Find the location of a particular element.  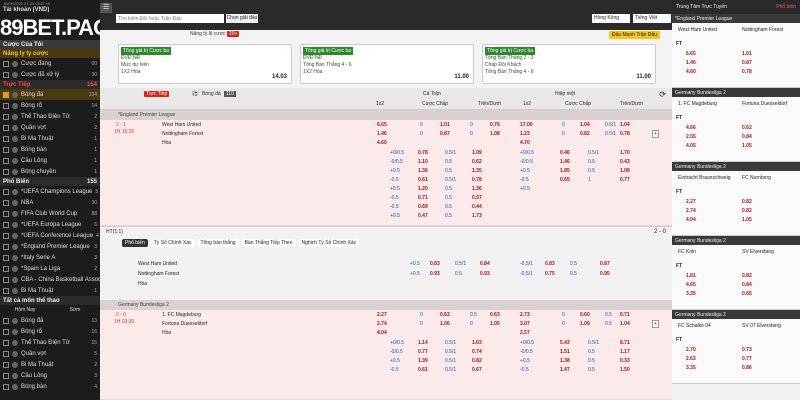

league-header-bundesliga: Germany Bundesliga 2 is located at coordinates (386, 305).